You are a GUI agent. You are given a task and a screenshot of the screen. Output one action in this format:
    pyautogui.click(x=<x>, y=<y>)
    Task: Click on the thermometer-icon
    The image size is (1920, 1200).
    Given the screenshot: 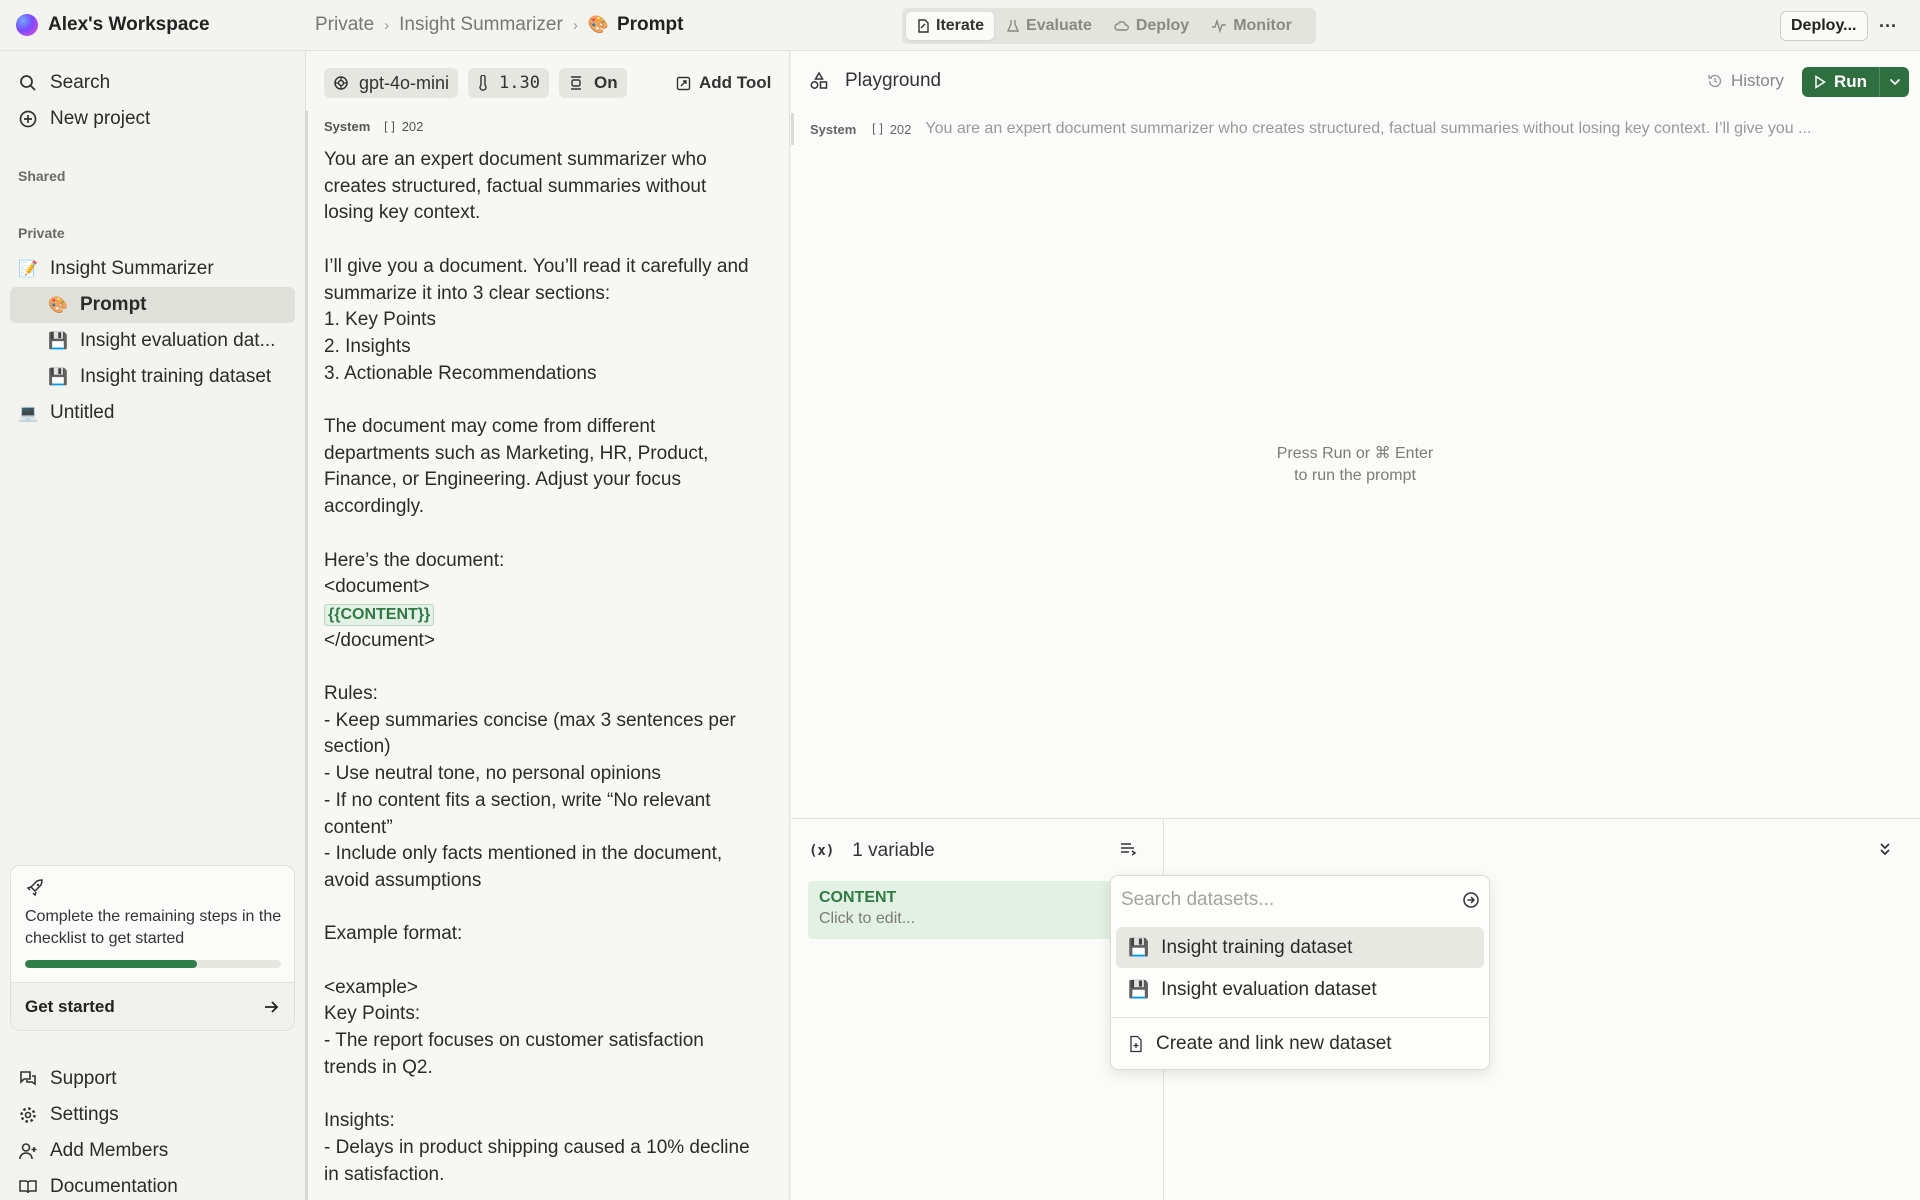 What is the action you would take?
    pyautogui.click(x=483, y=83)
    